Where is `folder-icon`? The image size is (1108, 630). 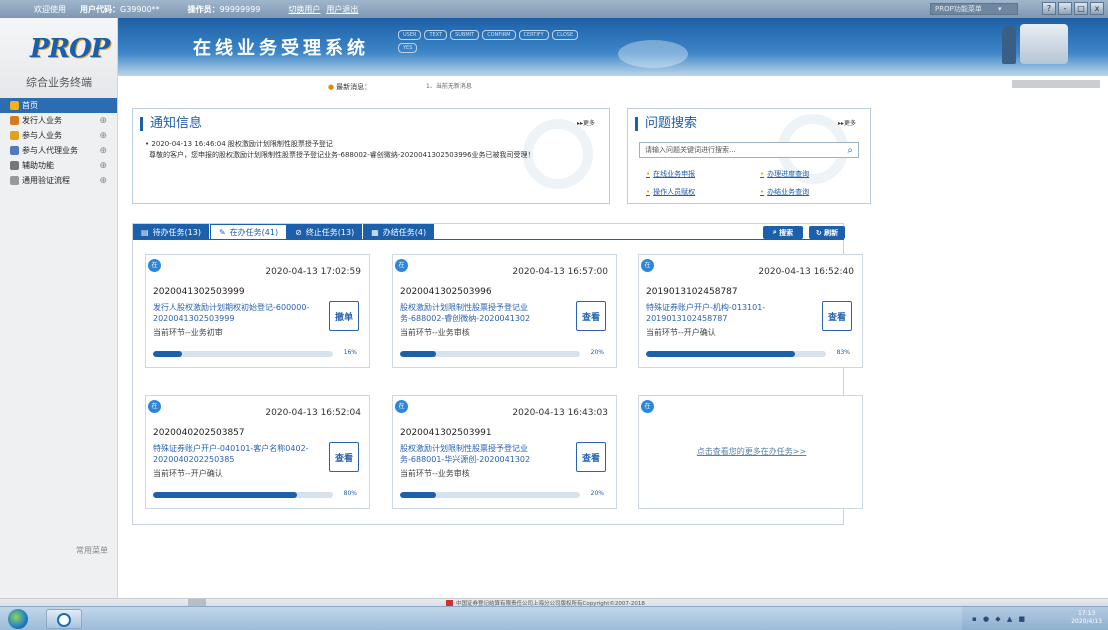 folder-icon is located at coordinates (14, 180).